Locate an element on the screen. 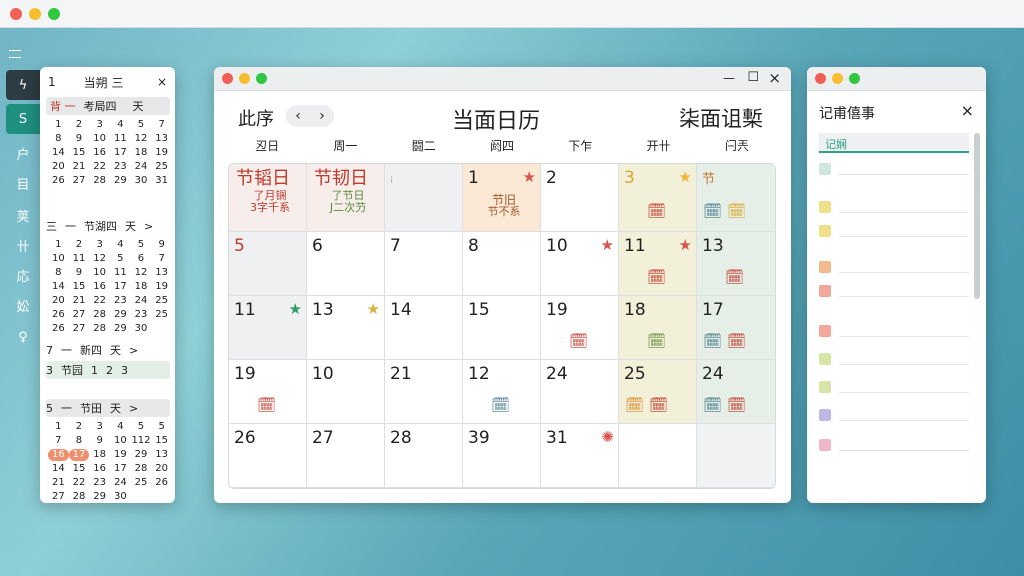 The width and height of the screenshot is (1024, 576). day-cell: 节 🗓 🗓 is located at coordinates (736, 198).